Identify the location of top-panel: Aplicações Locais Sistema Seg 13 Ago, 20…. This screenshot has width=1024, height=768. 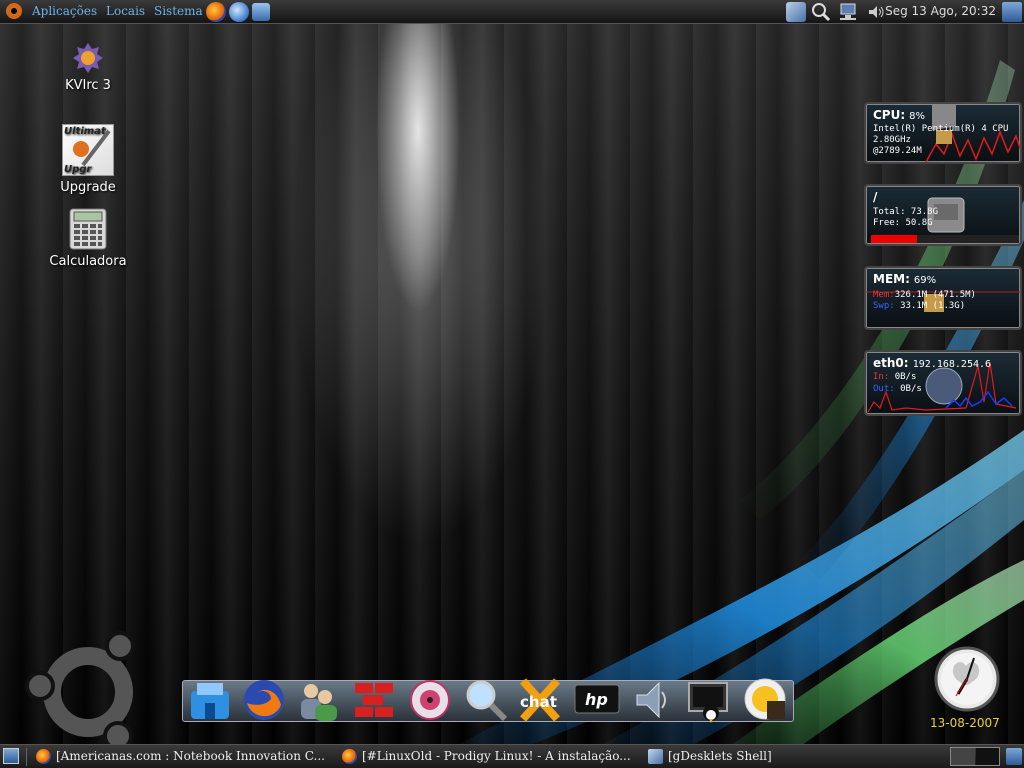
(512, 12).